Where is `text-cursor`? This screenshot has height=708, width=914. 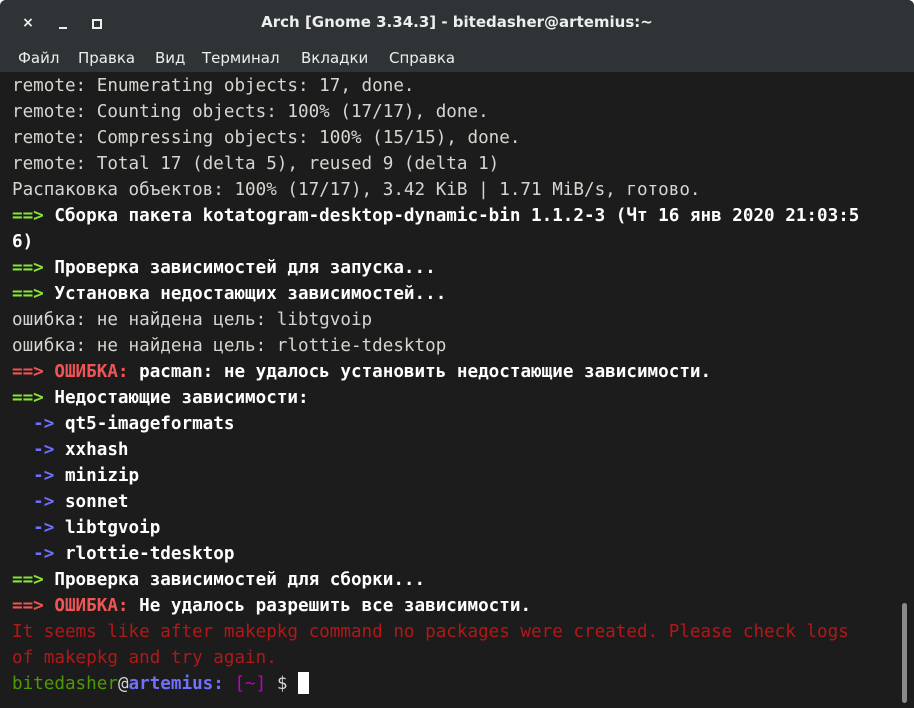 text-cursor is located at coordinates (304, 683).